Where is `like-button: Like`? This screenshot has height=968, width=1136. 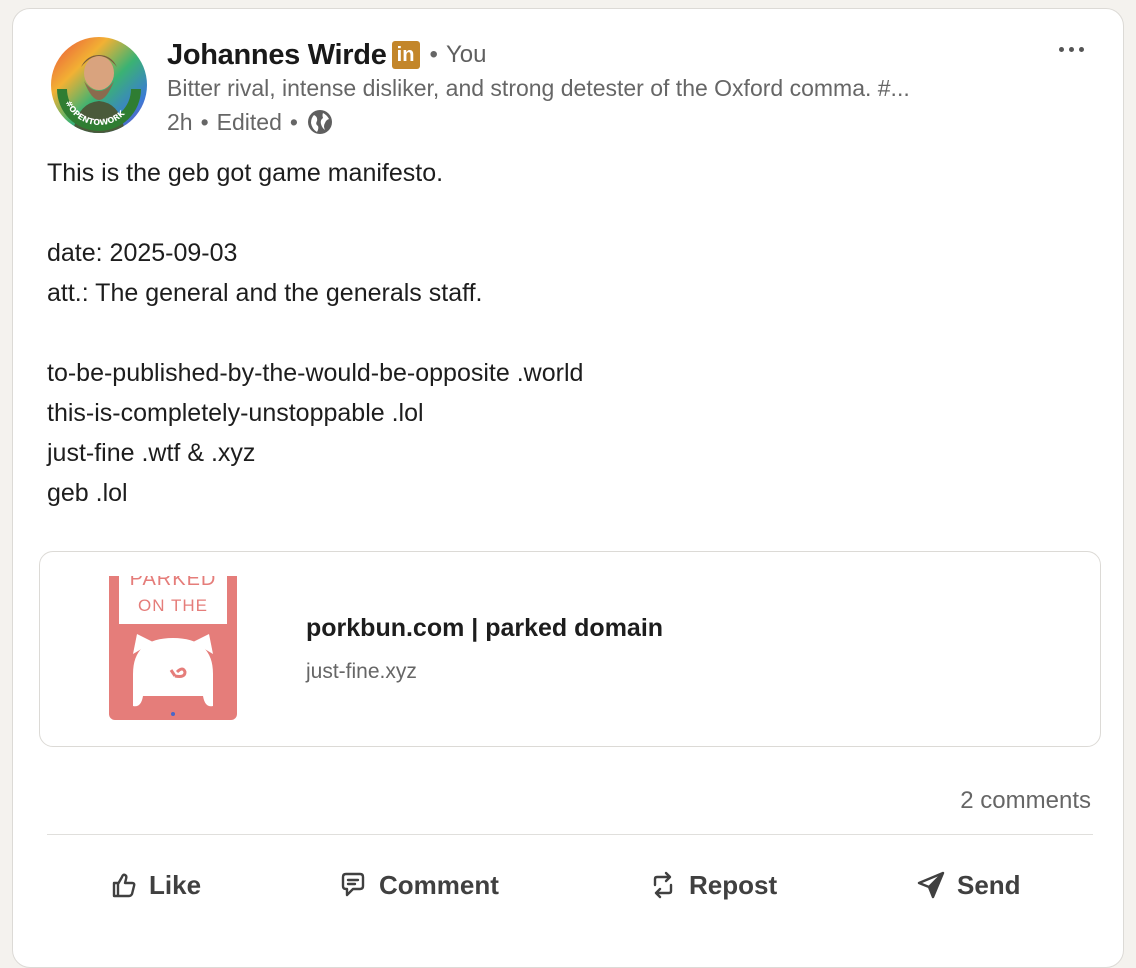 like-button: Like is located at coordinates (154, 885).